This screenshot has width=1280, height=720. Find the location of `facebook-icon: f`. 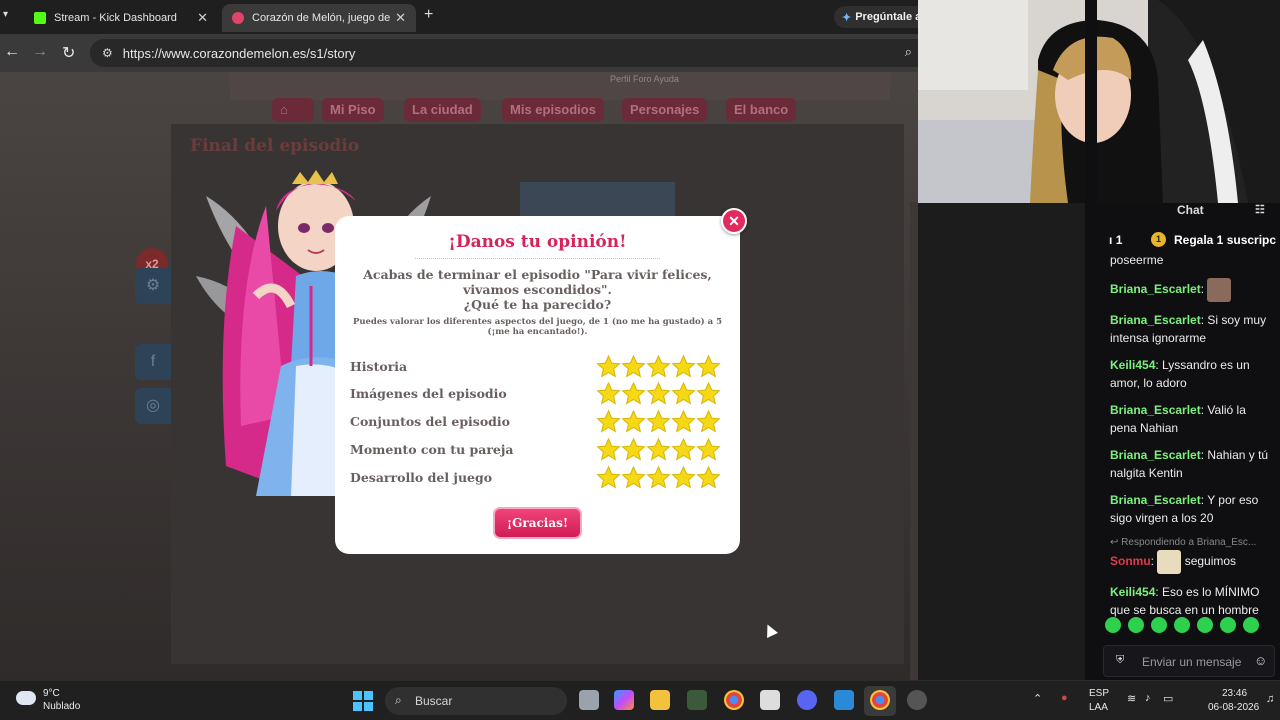

facebook-icon: f is located at coordinates (153, 362).